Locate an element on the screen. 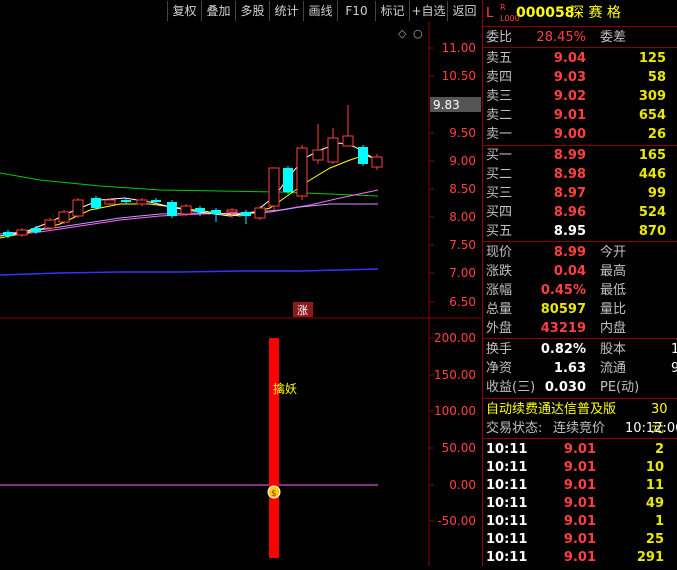 The height and width of the screenshot is (570, 677). promo-text: 自动续费通达信普及版 is located at coordinates (551, 409).